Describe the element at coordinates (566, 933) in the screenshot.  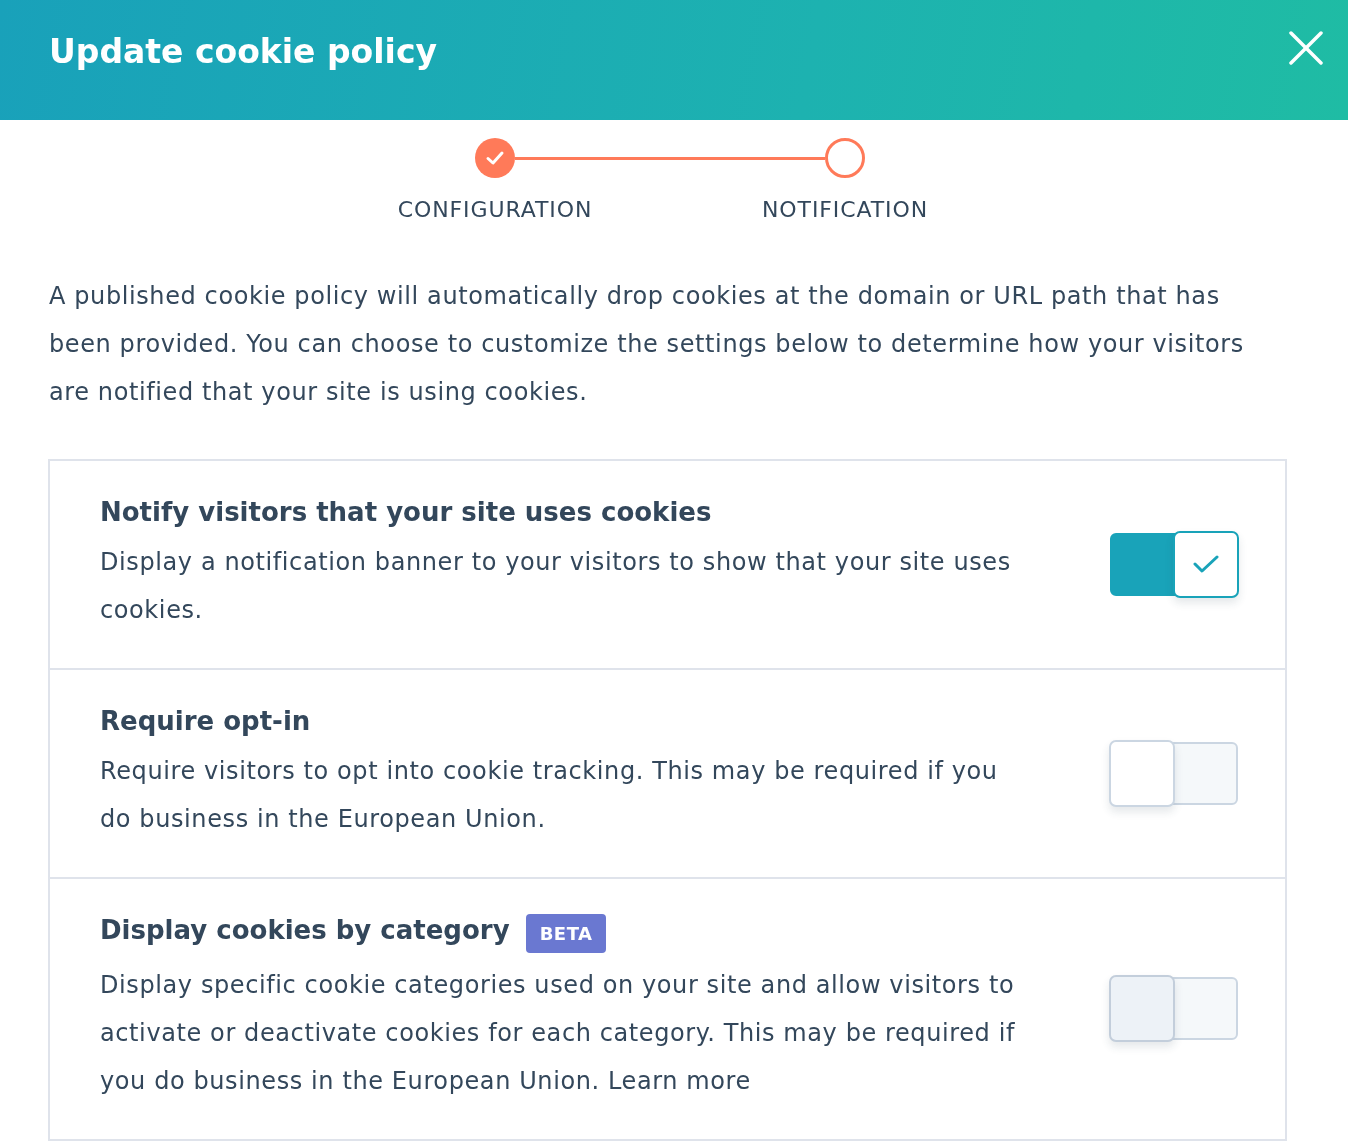
I see `beta-badge: BETA` at that location.